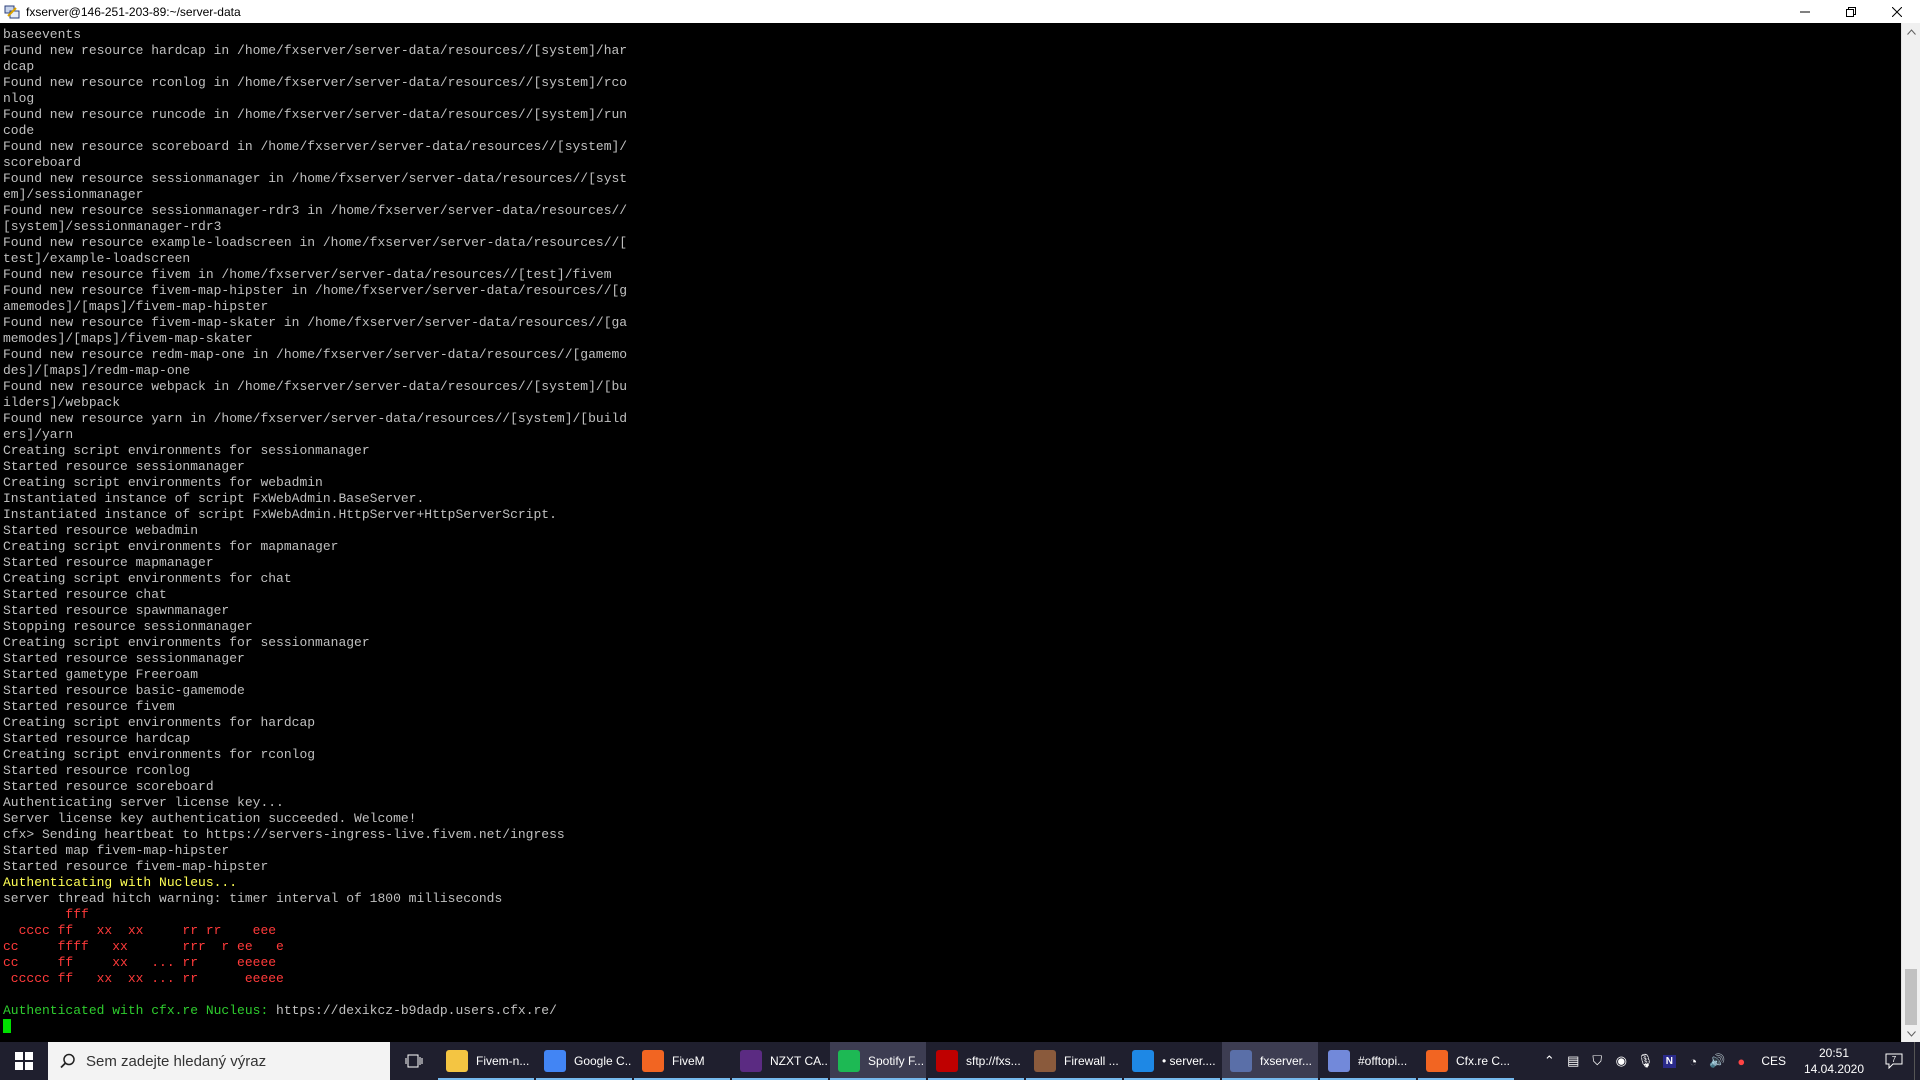  I want to click on terminal-line: Started resource chat, so click(85, 594).